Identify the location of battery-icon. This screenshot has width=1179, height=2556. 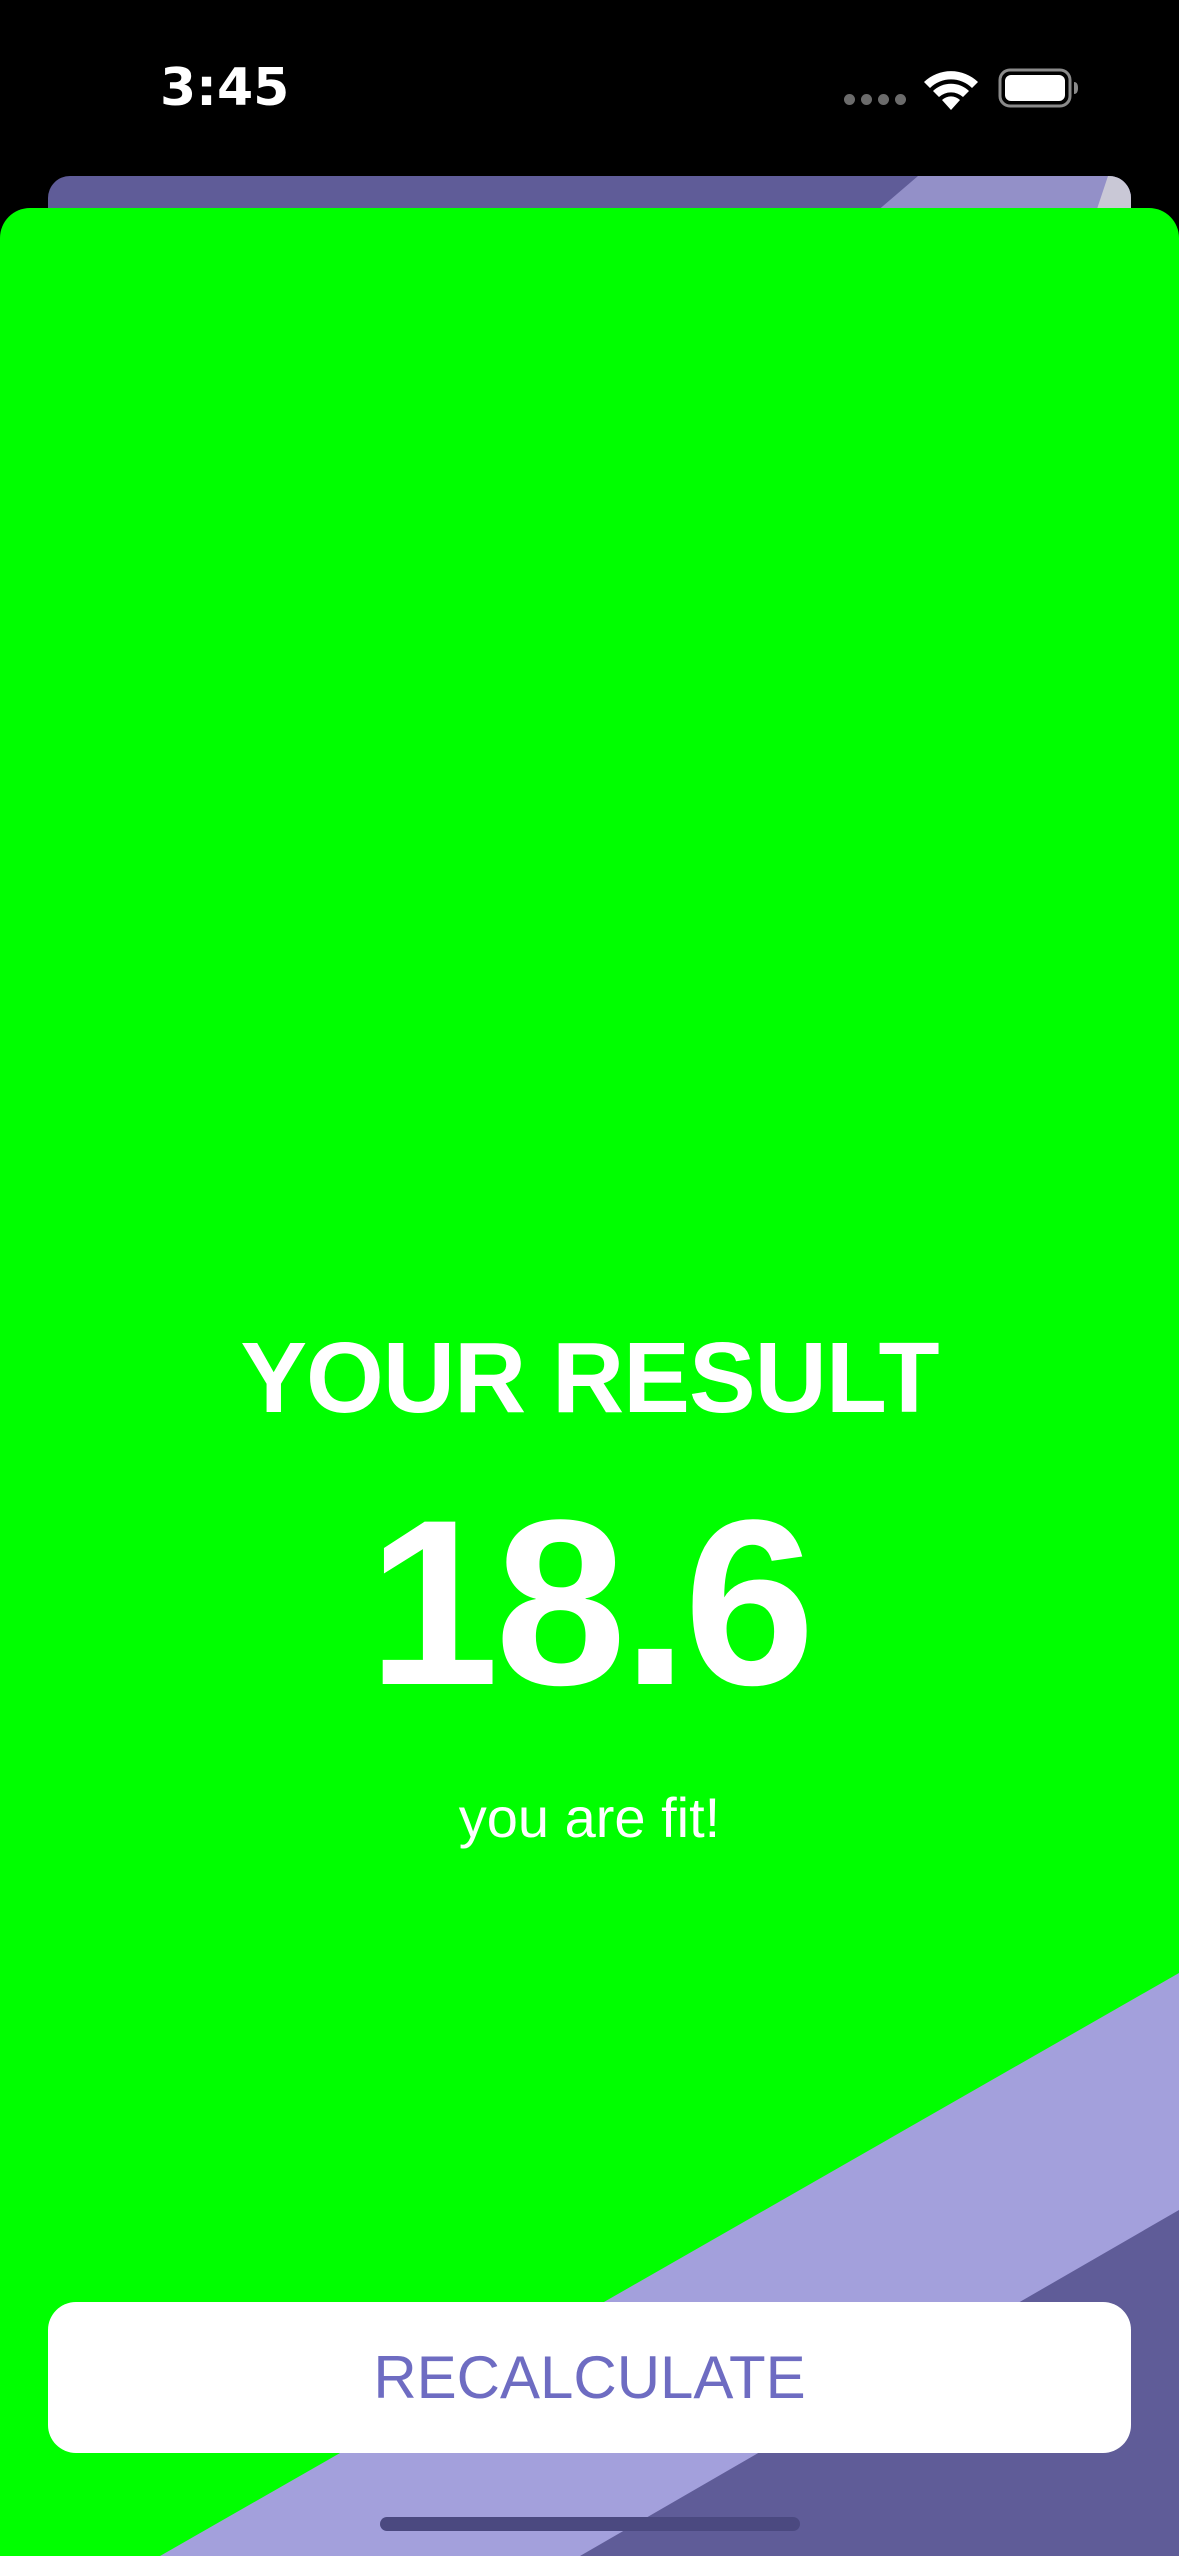
(1038, 88).